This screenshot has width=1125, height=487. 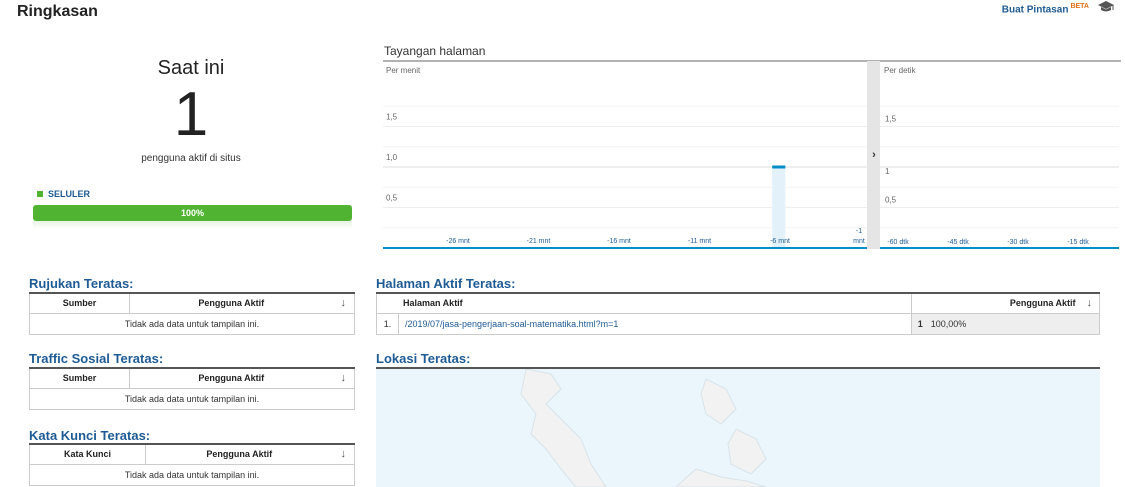 I want to click on device-legend: SELULER, so click(x=63, y=194).